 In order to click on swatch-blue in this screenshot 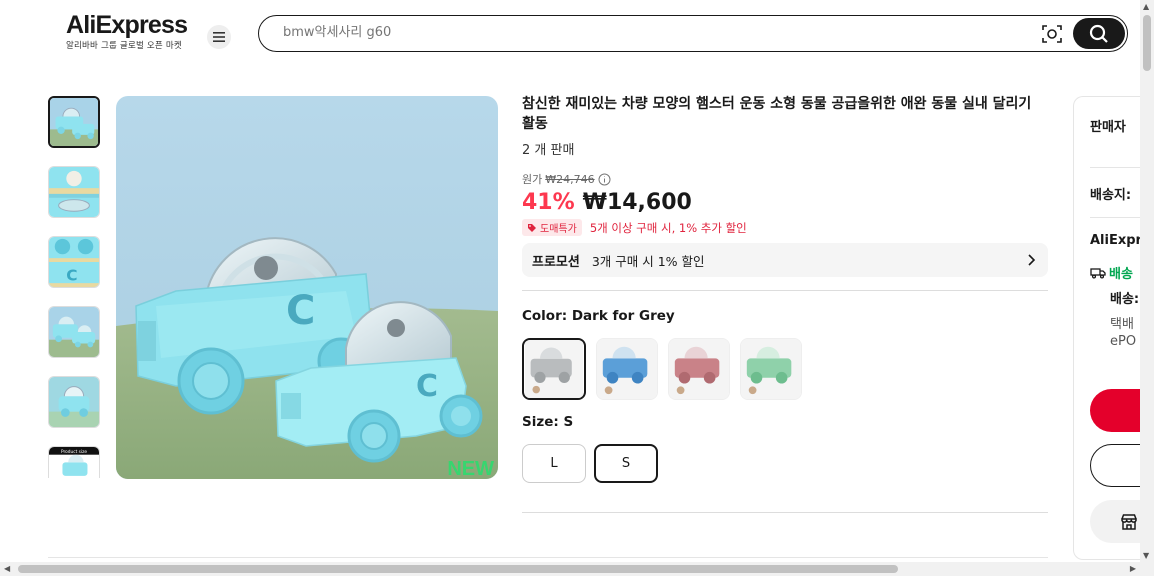, I will do `click(627, 369)`.